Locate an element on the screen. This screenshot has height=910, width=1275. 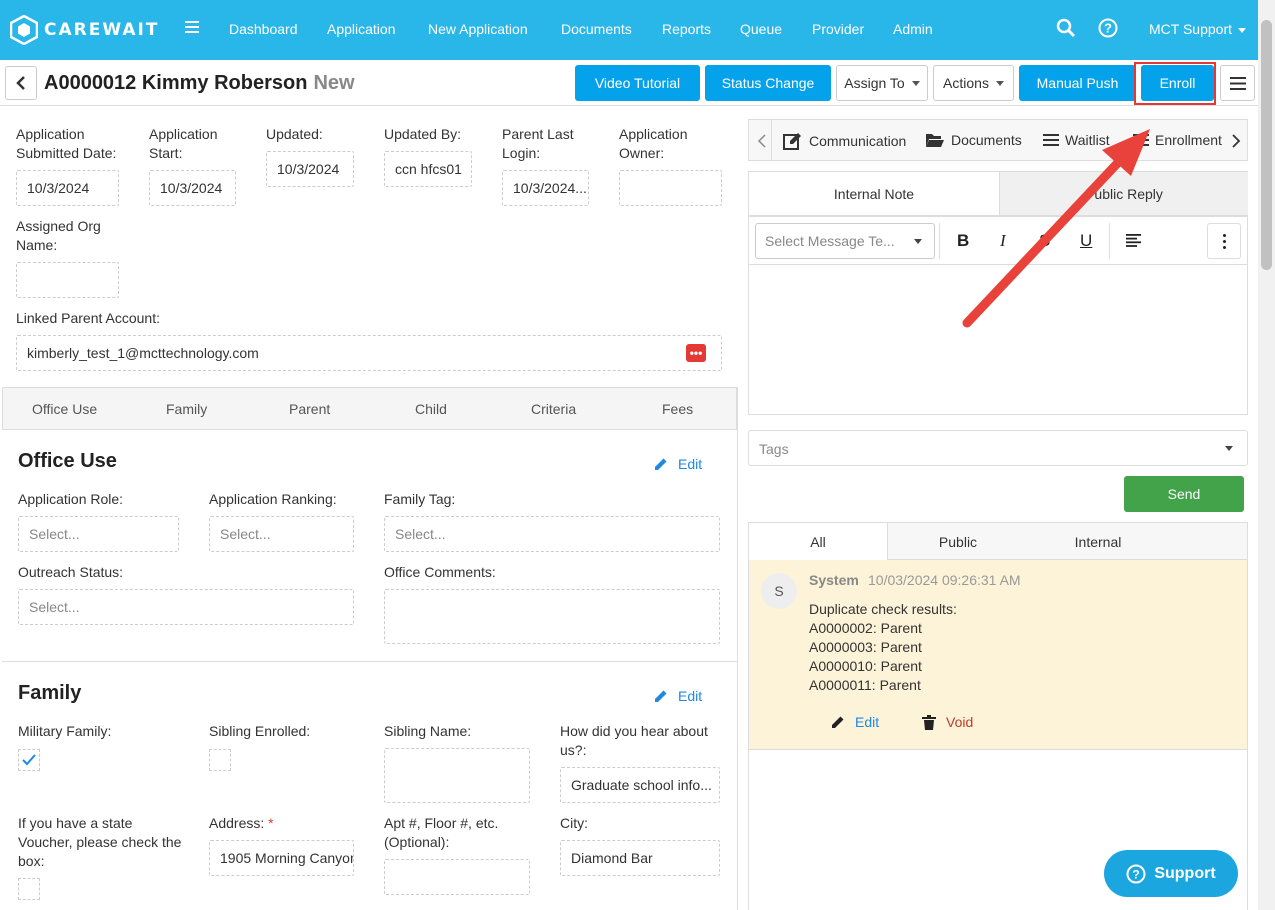
apt-label: Apt #, Floor #, etc. (Optional): is located at coordinates (441, 832).